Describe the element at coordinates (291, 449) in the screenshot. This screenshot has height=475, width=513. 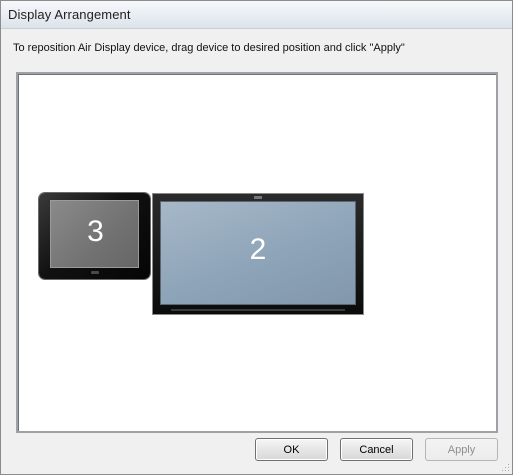
I see `ok-button: OK` at that location.